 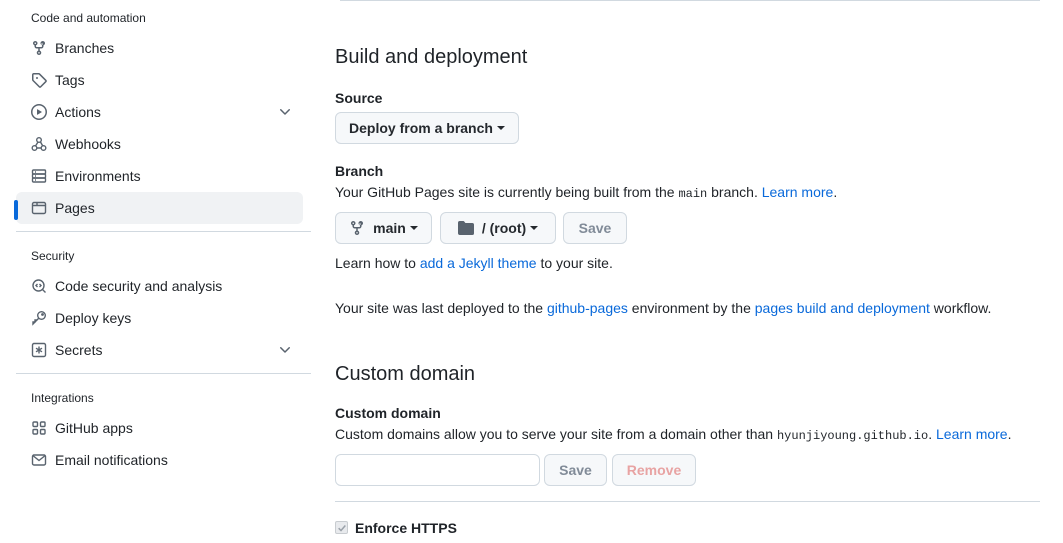 What do you see at coordinates (75, 208) in the screenshot?
I see `sidebar-item-label: Pages` at bounding box center [75, 208].